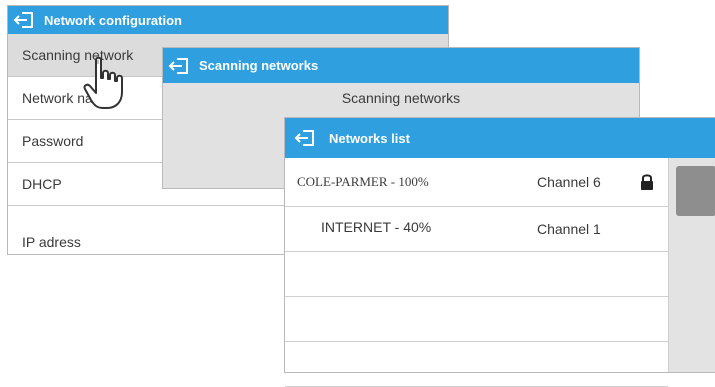 This screenshot has height=387, width=715. Describe the element at coordinates (51, 242) in the screenshot. I see `menu-item-label: IP adress` at that location.